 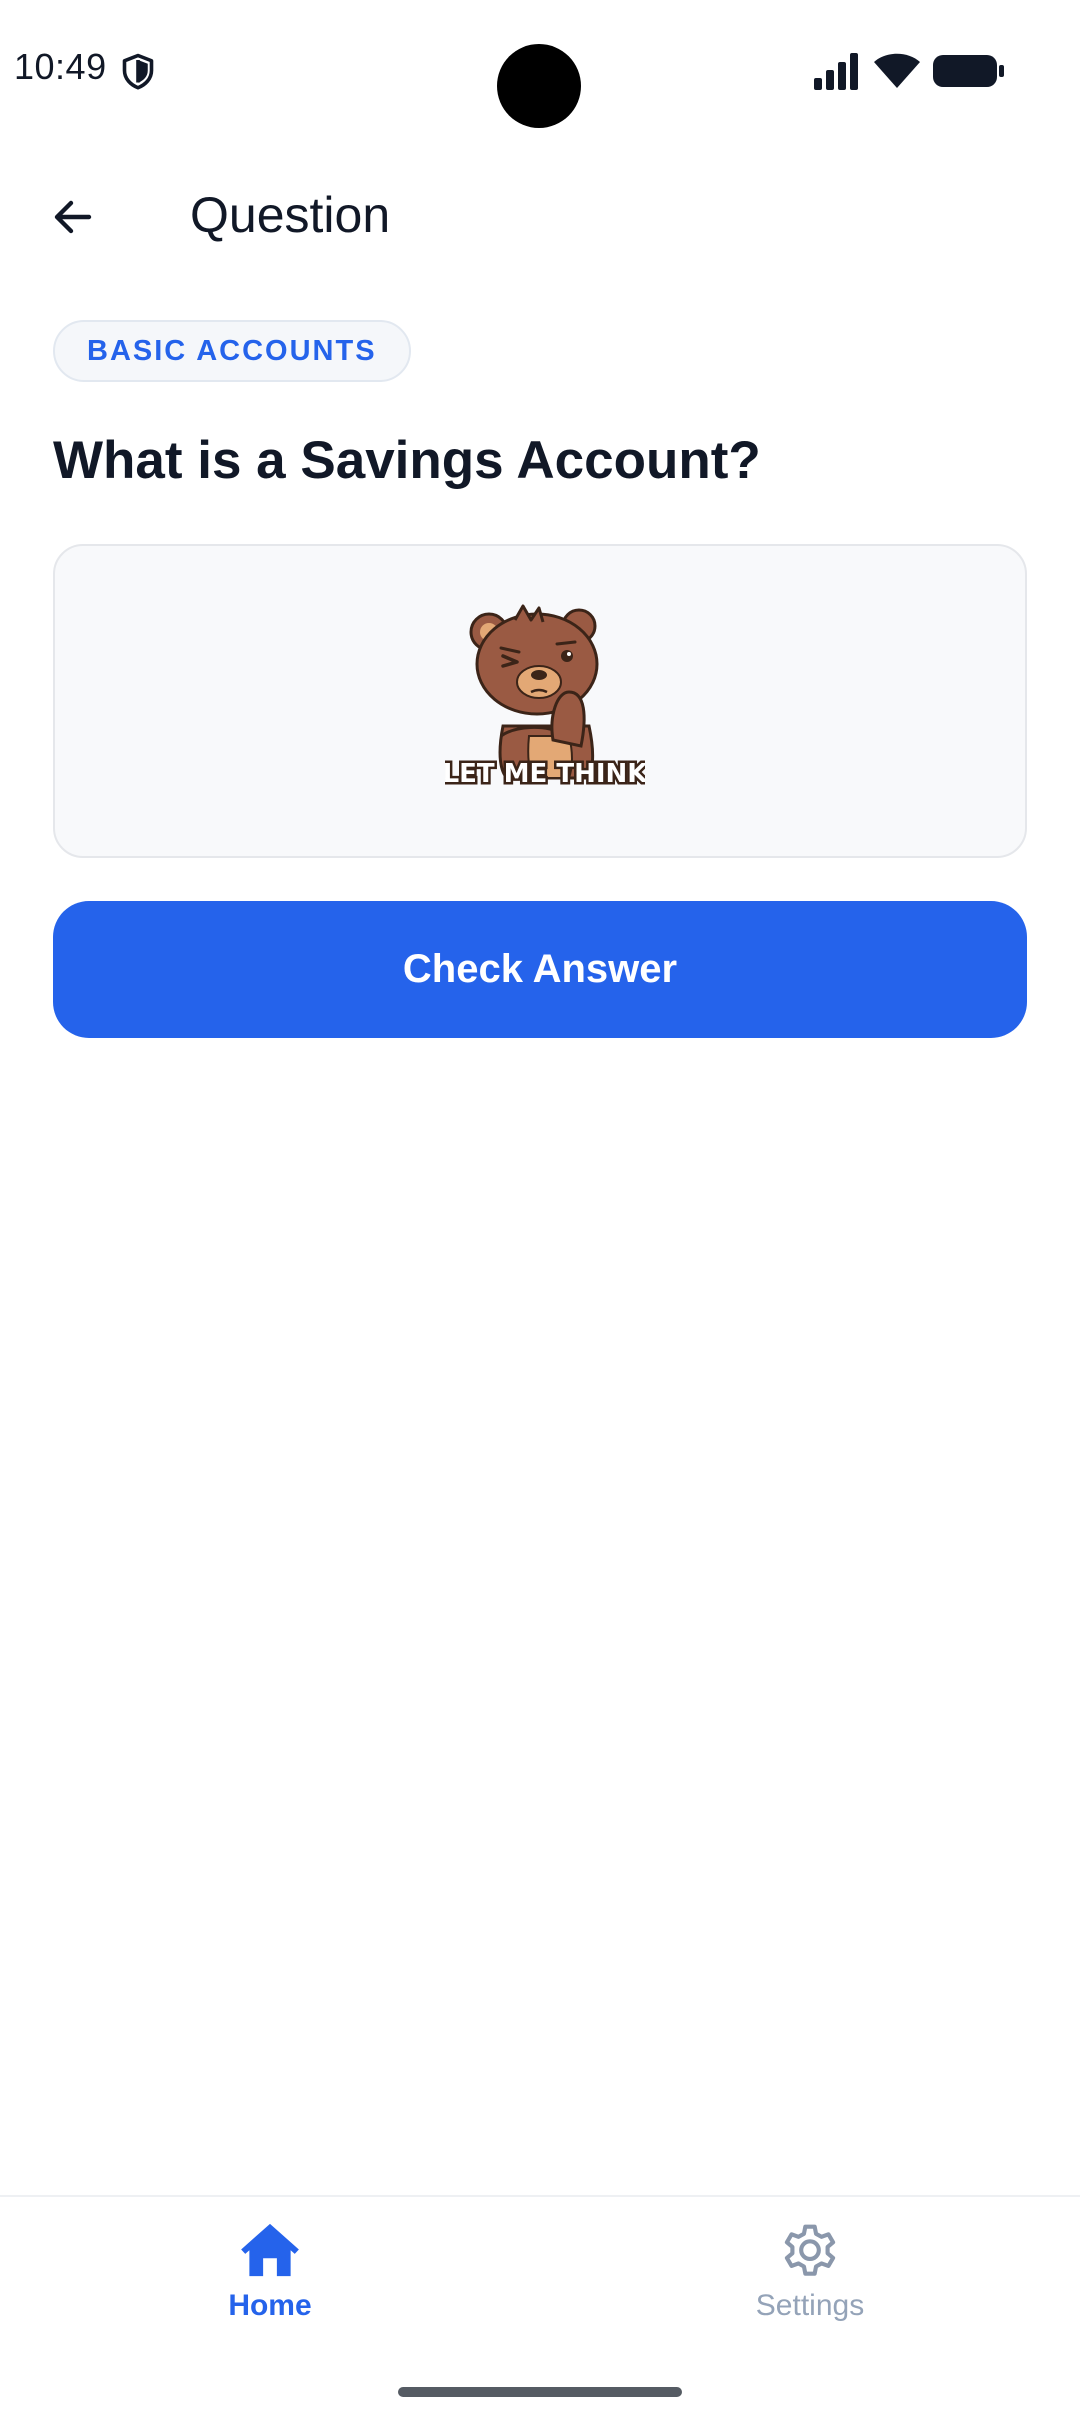 What do you see at coordinates (407, 460) in the screenshot?
I see `question-text: What is a Savings Account?` at bounding box center [407, 460].